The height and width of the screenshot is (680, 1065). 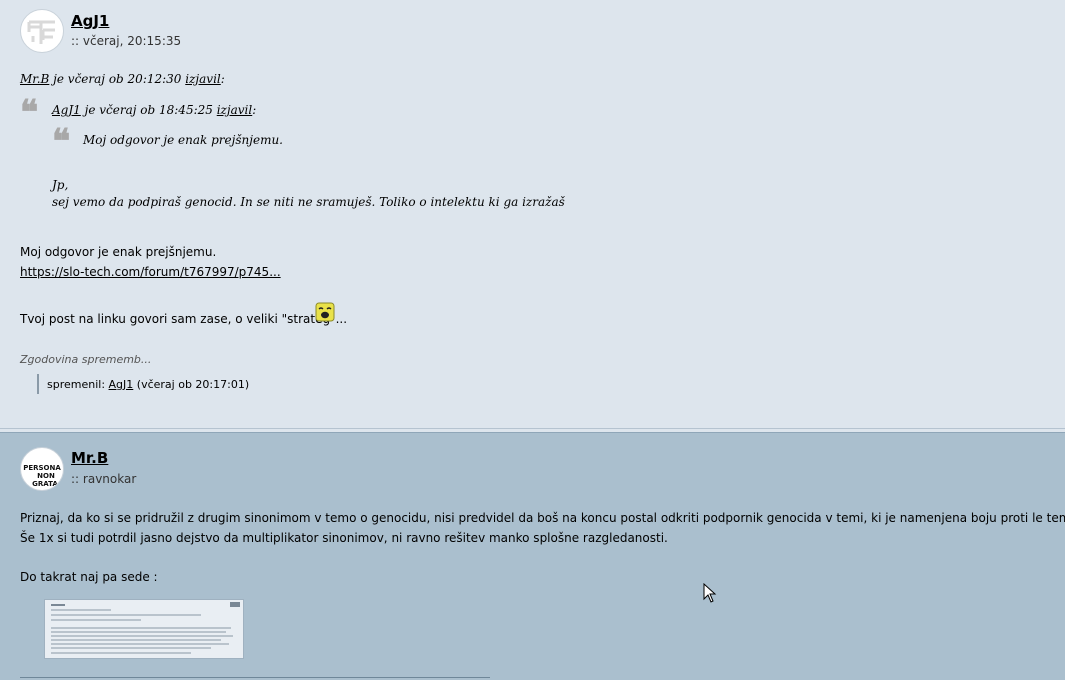 What do you see at coordinates (66, 110) in the screenshot?
I see `quote-author-link: AgJ1` at bounding box center [66, 110].